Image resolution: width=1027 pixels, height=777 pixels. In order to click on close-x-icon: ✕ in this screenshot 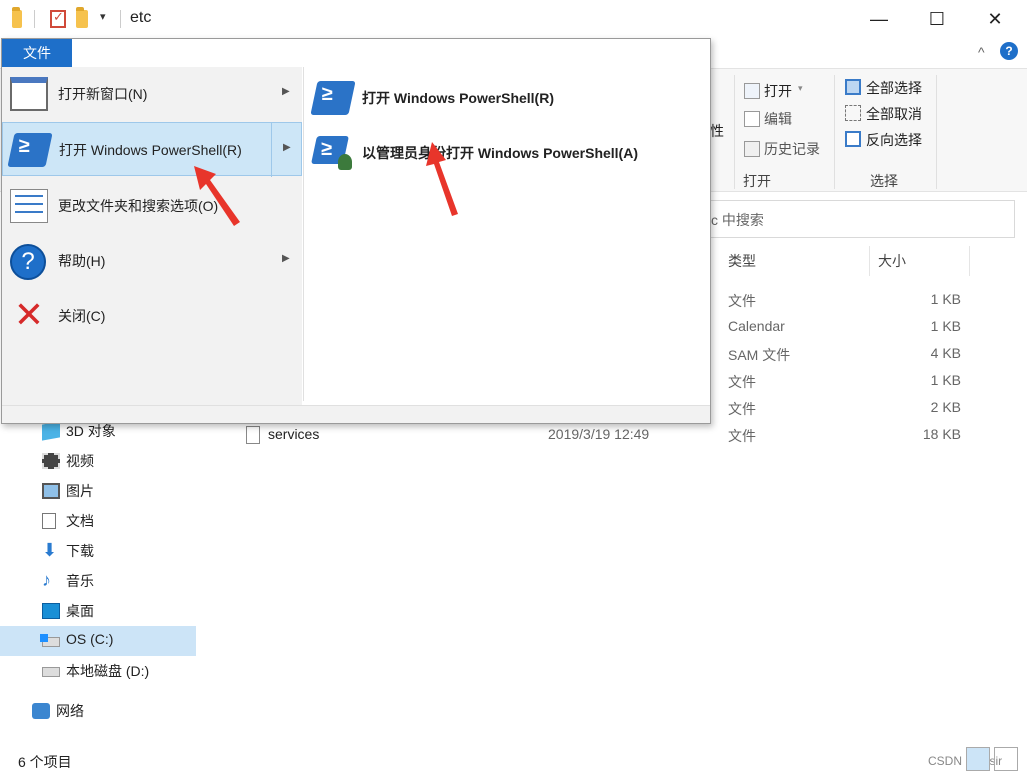, I will do `click(29, 314)`.